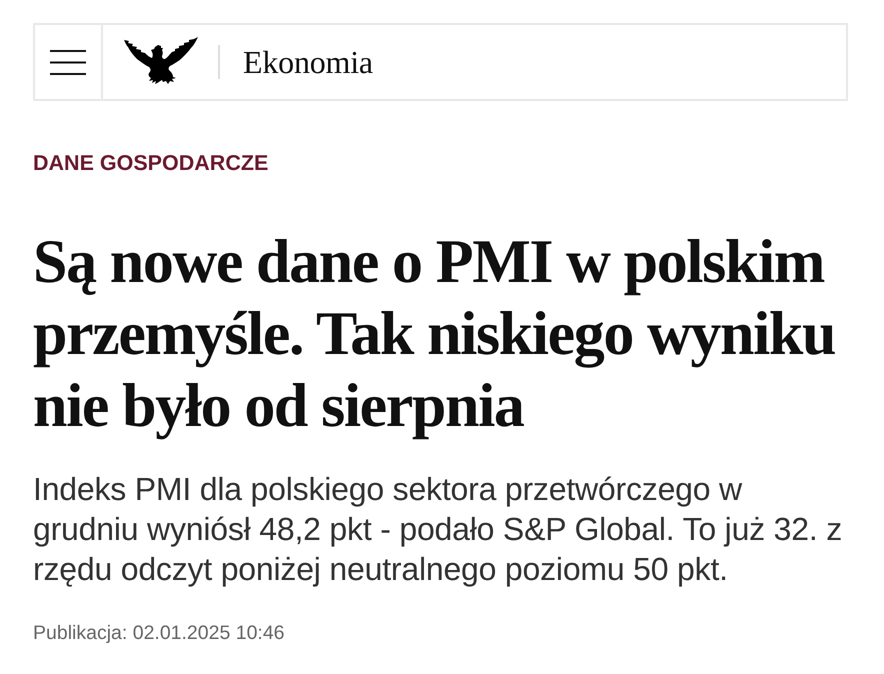 This screenshot has height=674, width=884. I want to click on eagle-logo-icon, so click(161, 62).